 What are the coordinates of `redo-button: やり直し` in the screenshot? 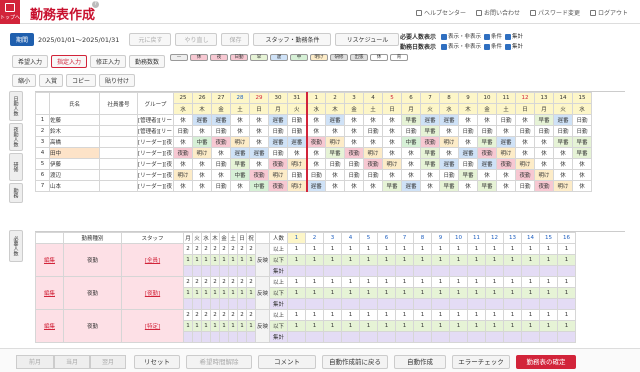 It's located at (196, 39).